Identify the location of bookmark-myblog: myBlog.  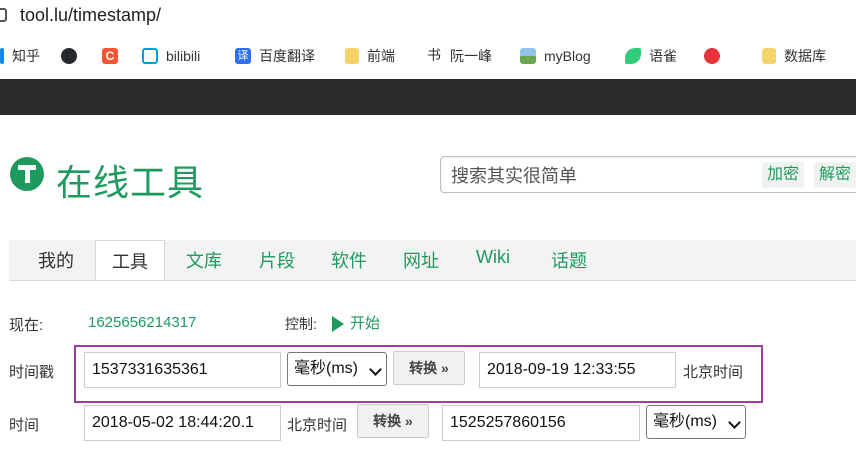
(555, 56).